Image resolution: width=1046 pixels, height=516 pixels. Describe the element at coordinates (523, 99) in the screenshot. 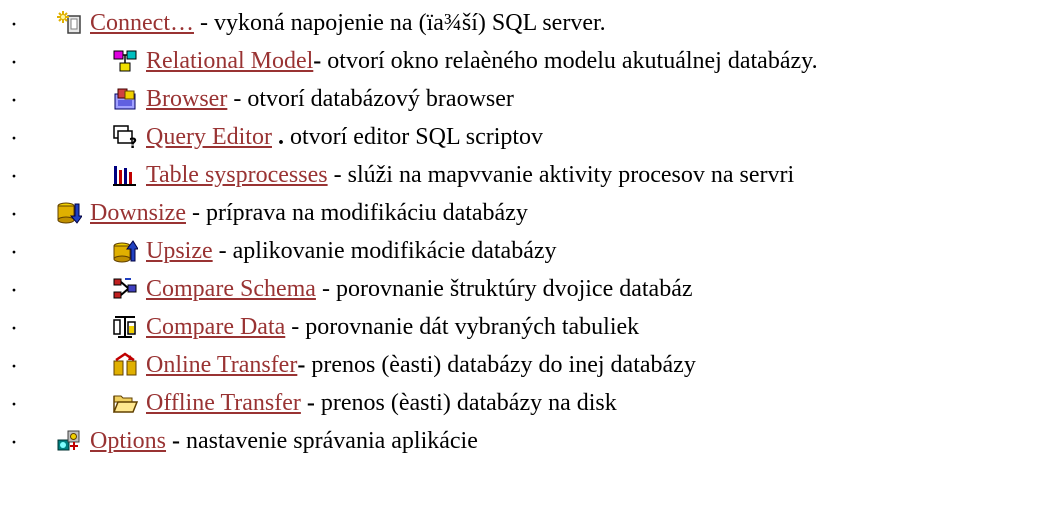

I see `list-item: · Browser - otvorí databázový braowser` at that location.